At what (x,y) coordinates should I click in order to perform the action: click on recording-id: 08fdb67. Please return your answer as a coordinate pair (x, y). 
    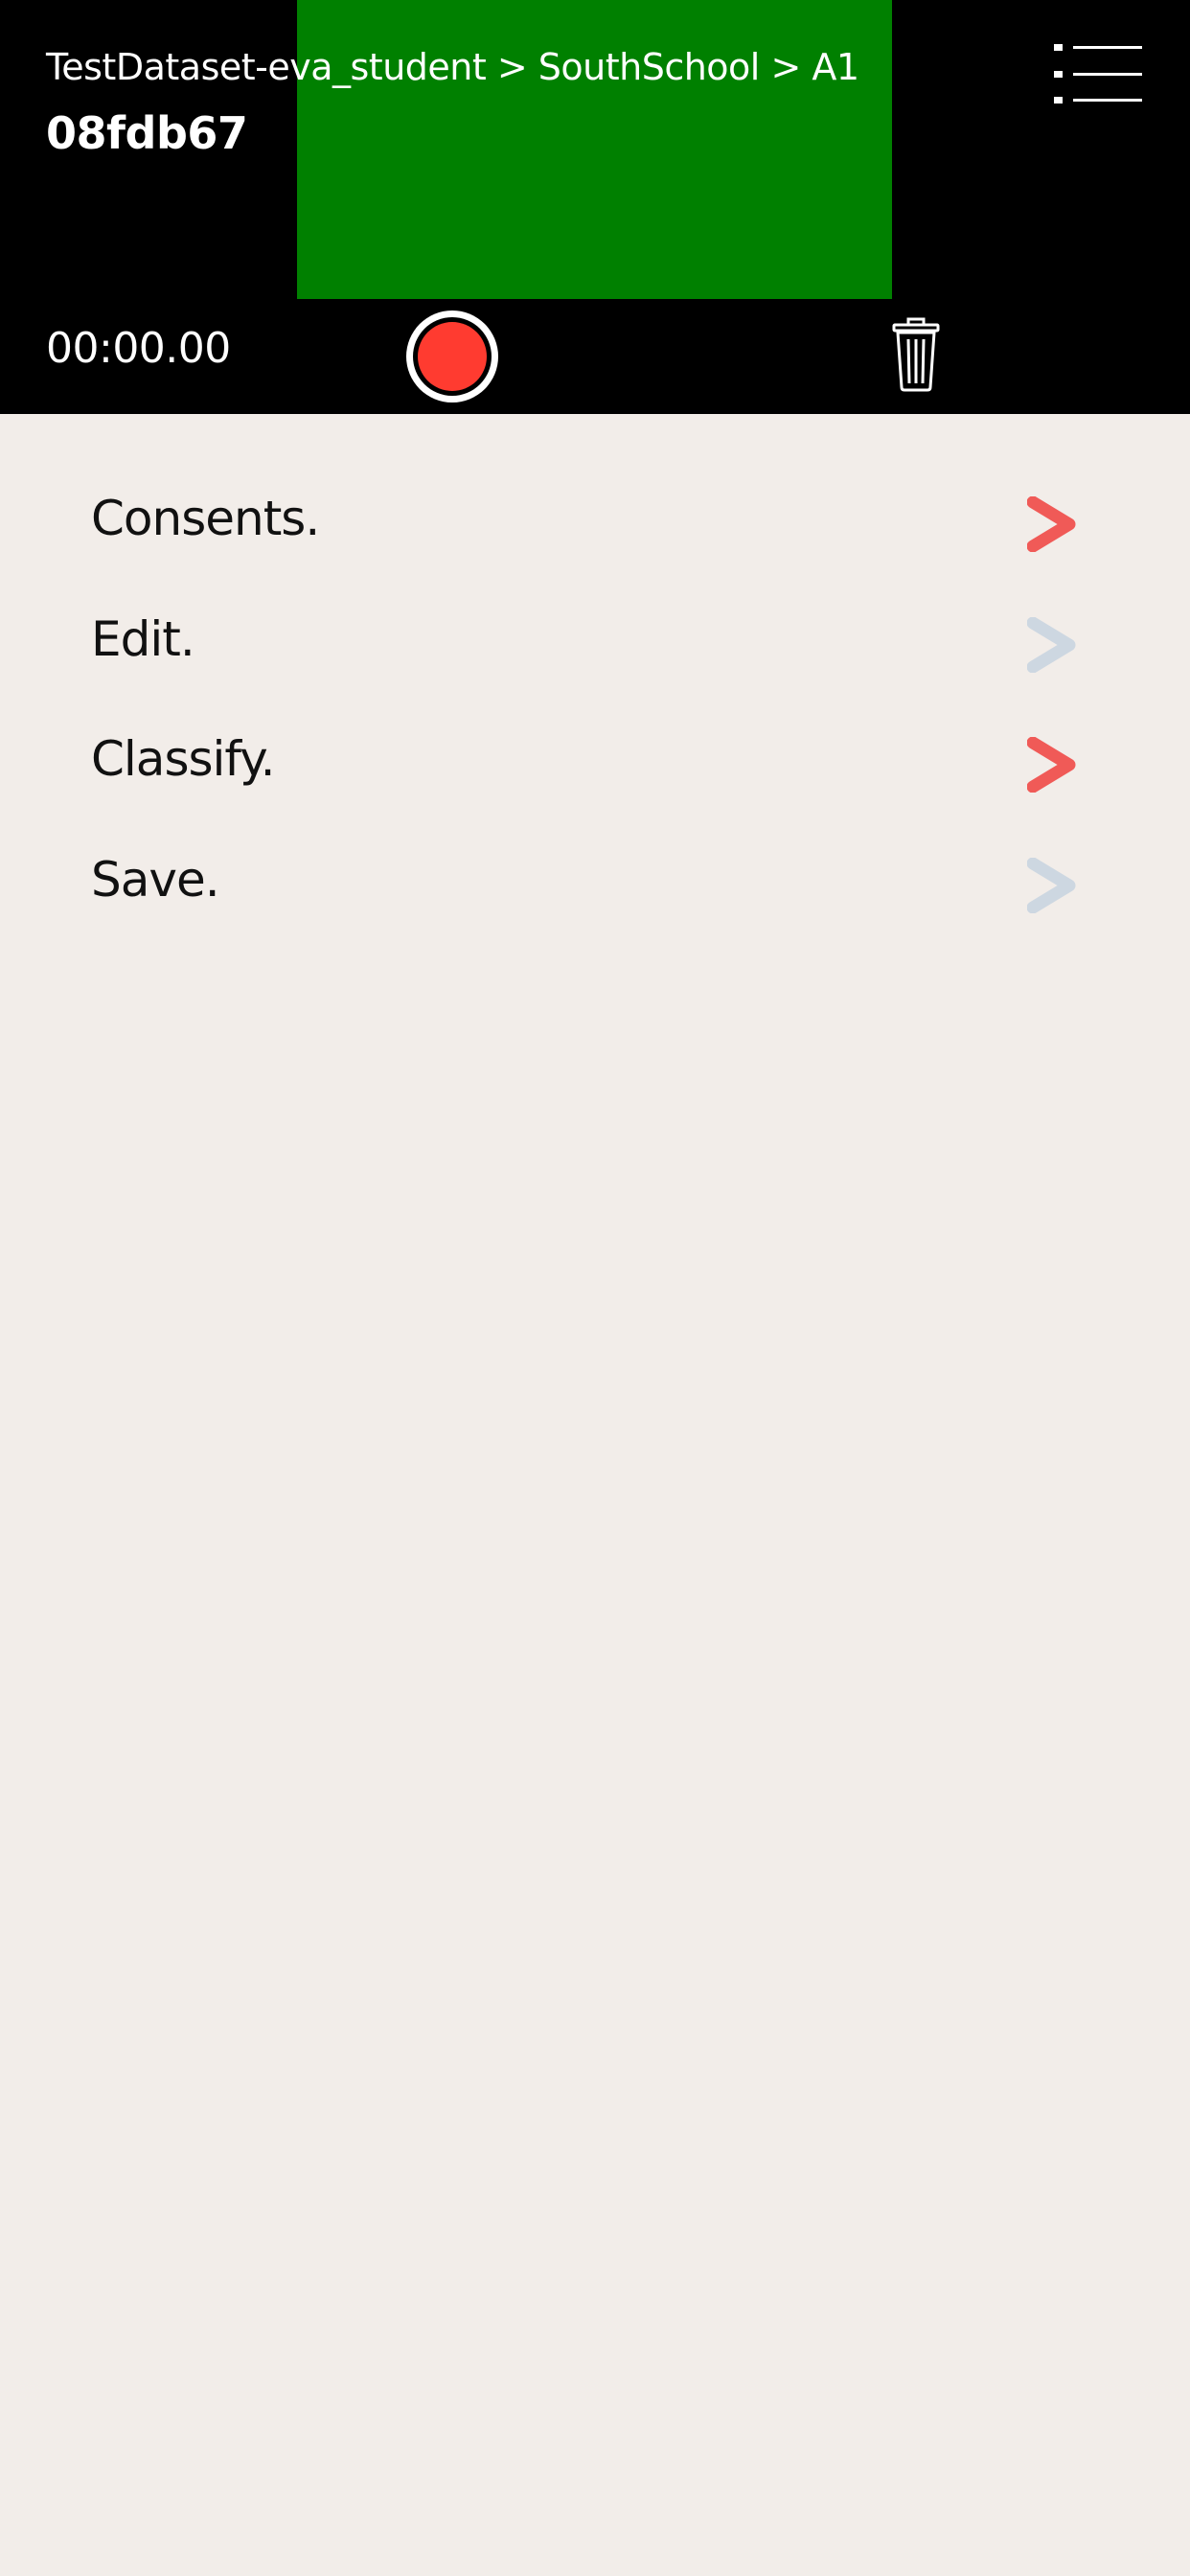
    Looking at the image, I should click on (147, 133).